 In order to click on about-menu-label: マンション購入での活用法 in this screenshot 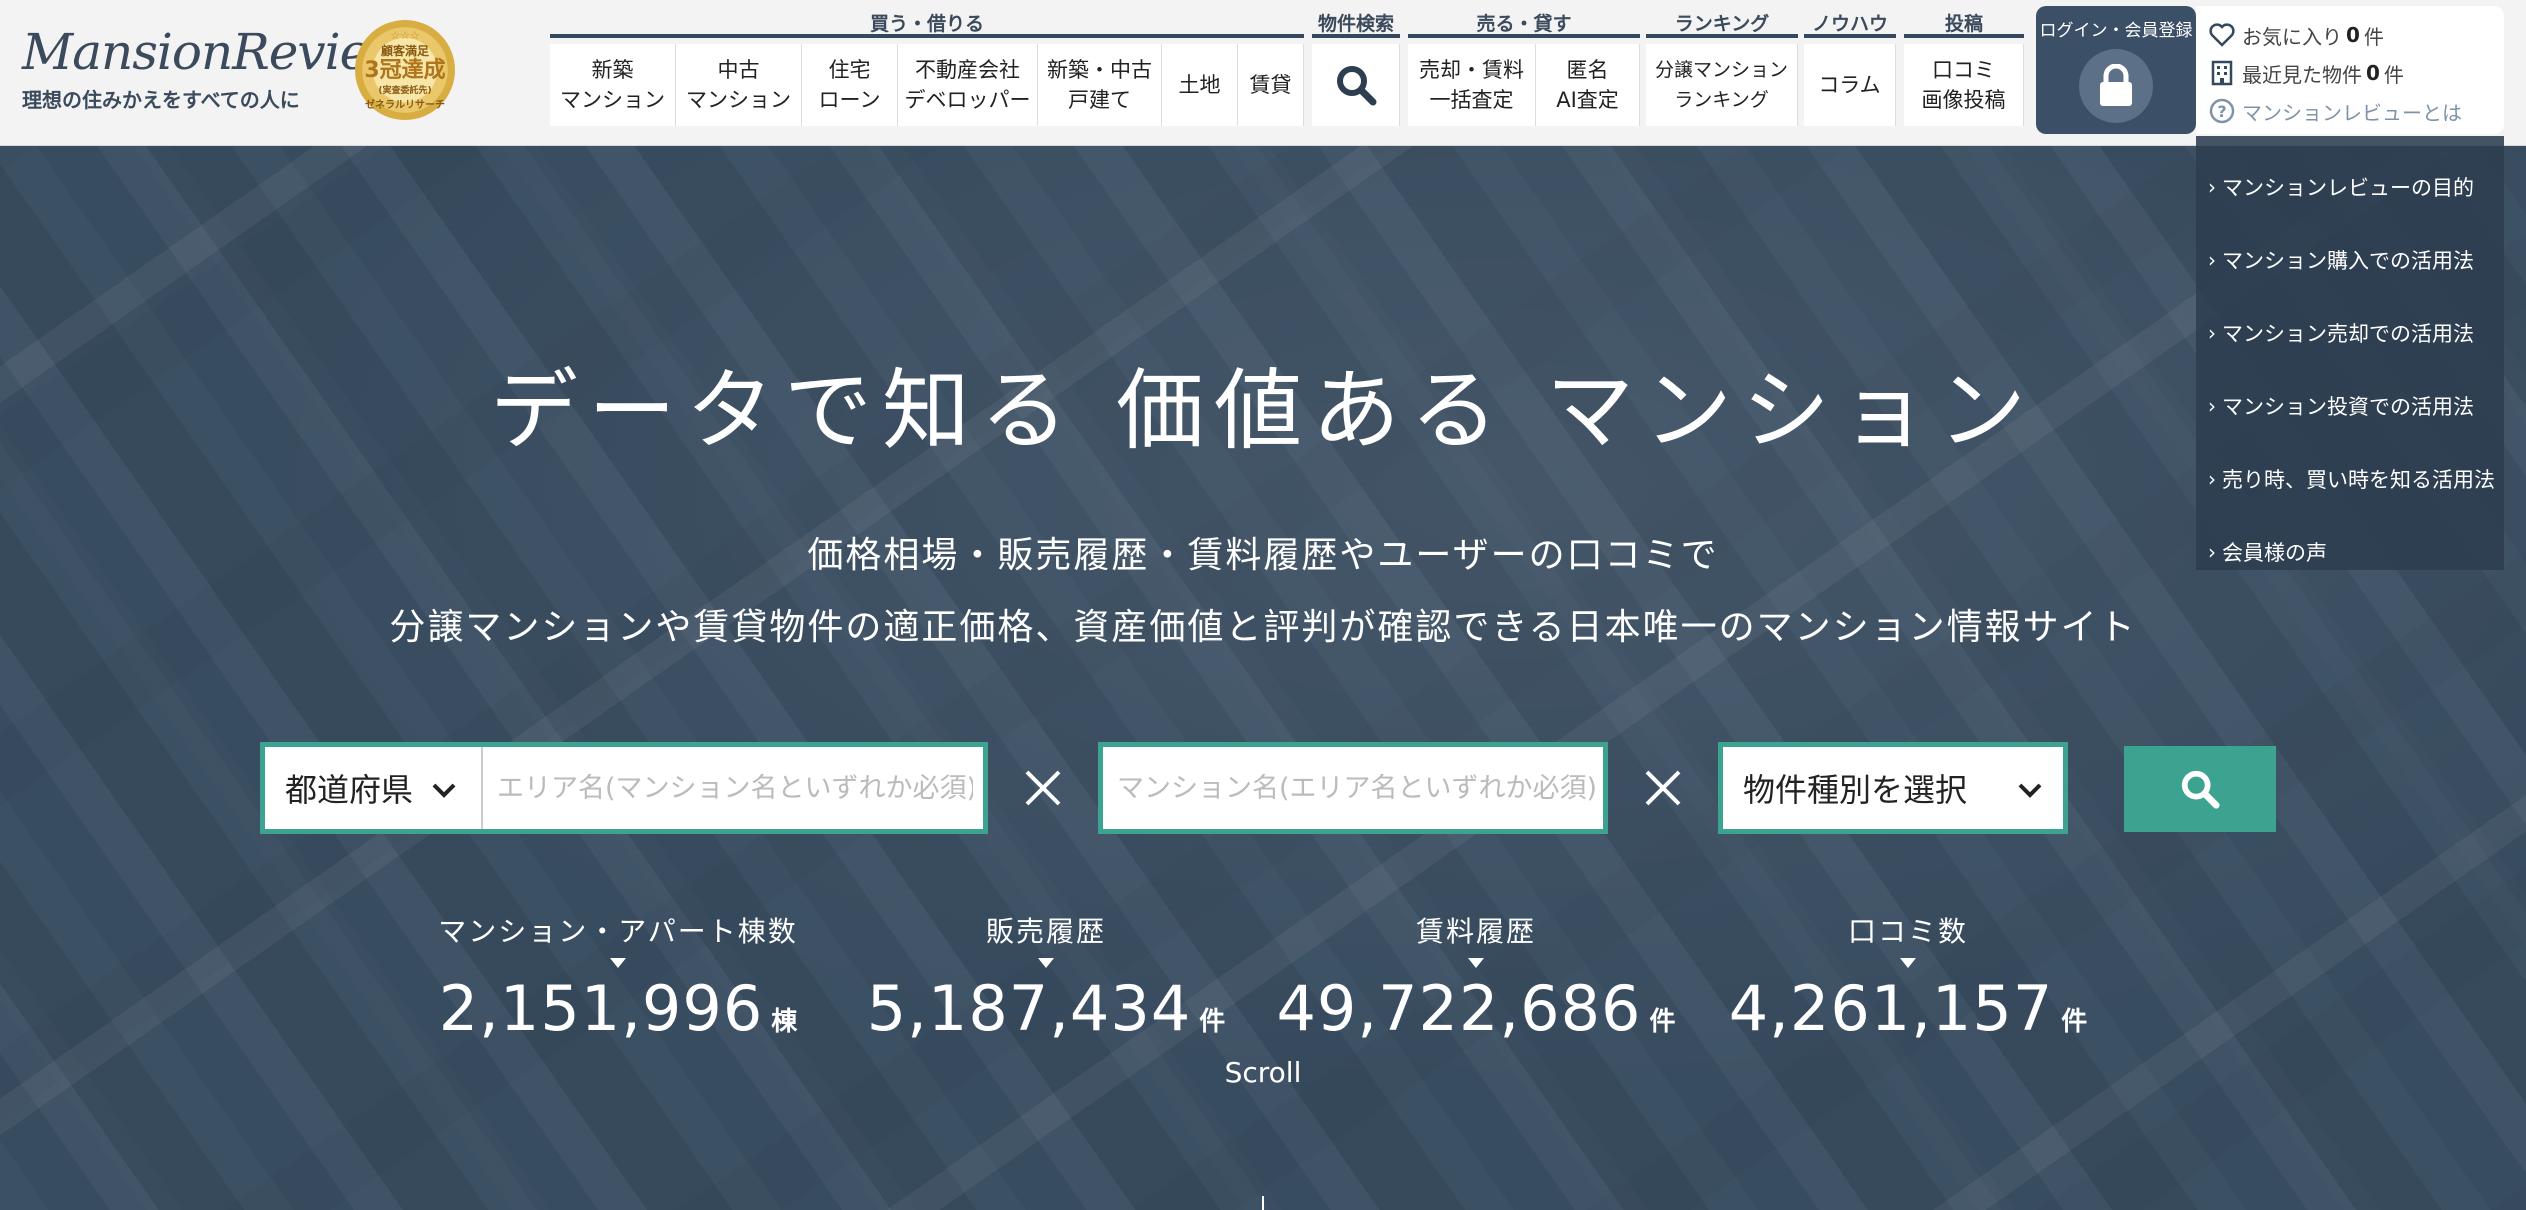, I will do `click(2348, 260)`.